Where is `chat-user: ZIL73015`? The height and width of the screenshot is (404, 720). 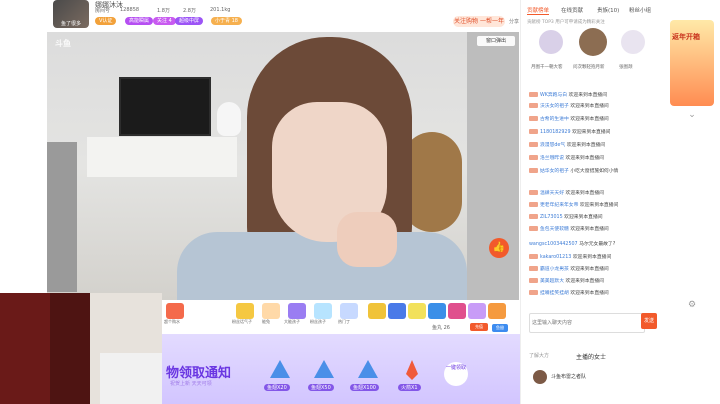 chat-user: ZIL73015 is located at coordinates (551, 217).